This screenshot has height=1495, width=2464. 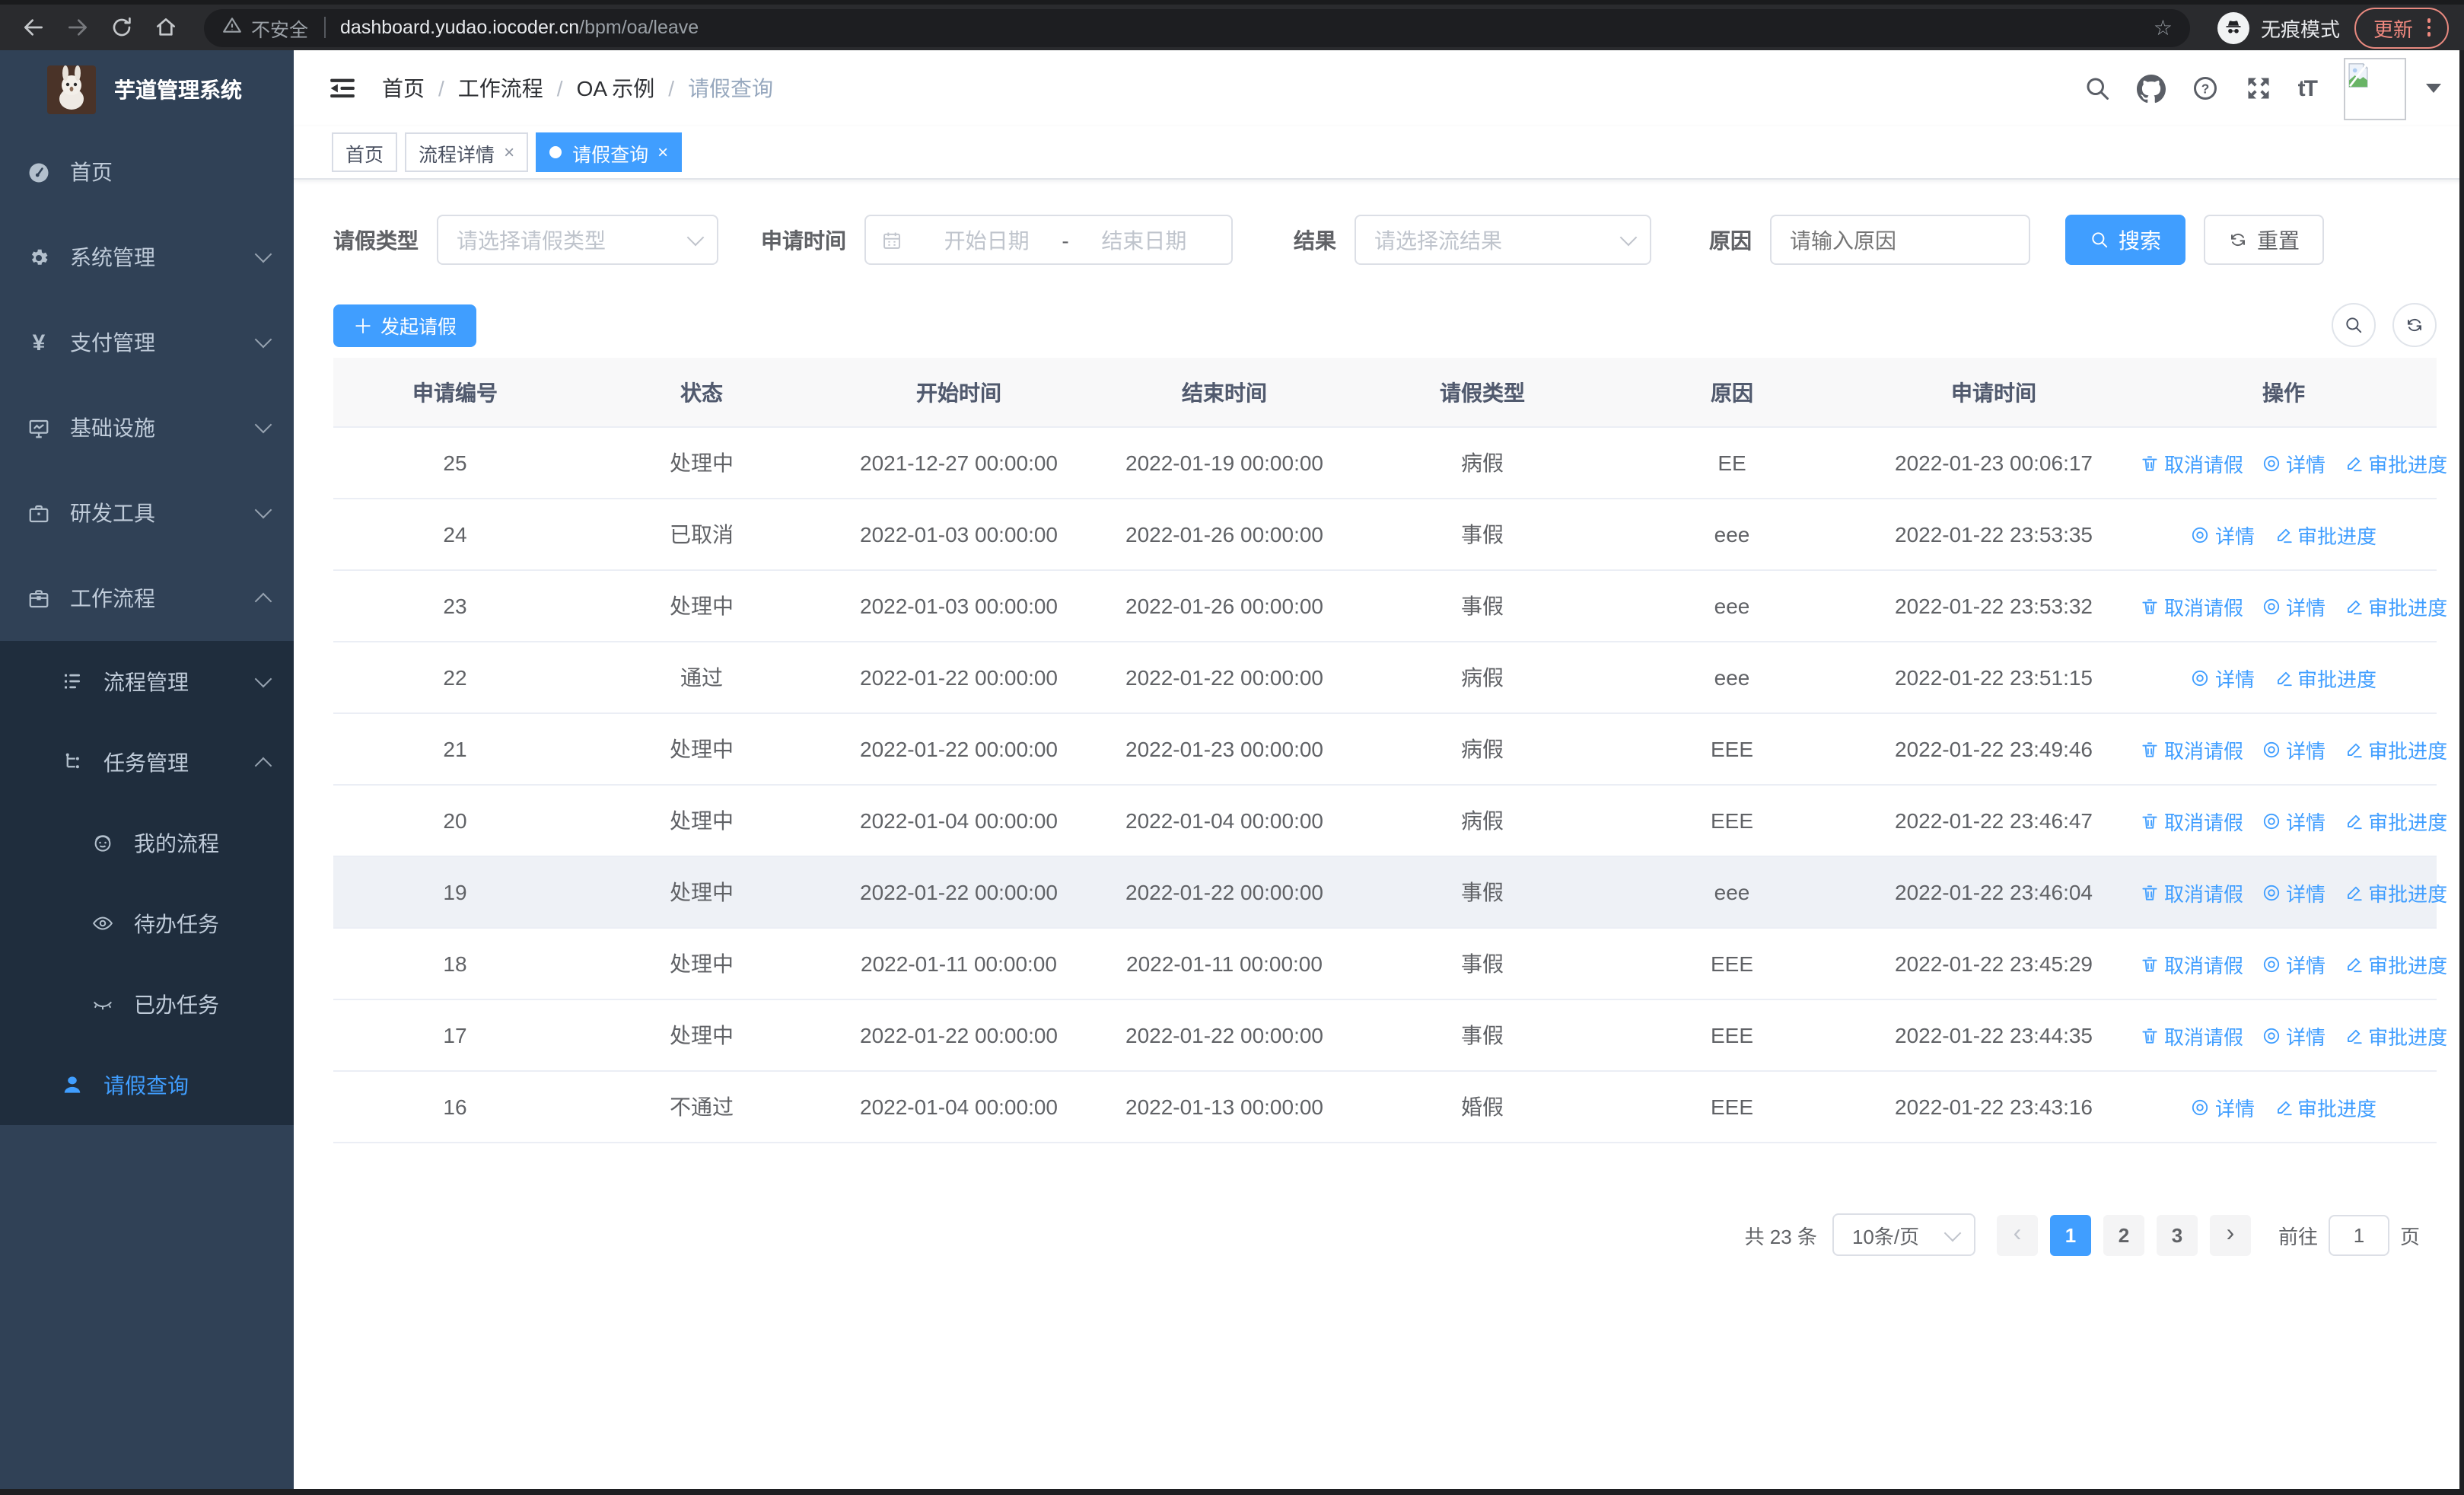 What do you see at coordinates (609, 152) in the screenshot?
I see `tab-leave-query: 请假查询 ×` at bounding box center [609, 152].